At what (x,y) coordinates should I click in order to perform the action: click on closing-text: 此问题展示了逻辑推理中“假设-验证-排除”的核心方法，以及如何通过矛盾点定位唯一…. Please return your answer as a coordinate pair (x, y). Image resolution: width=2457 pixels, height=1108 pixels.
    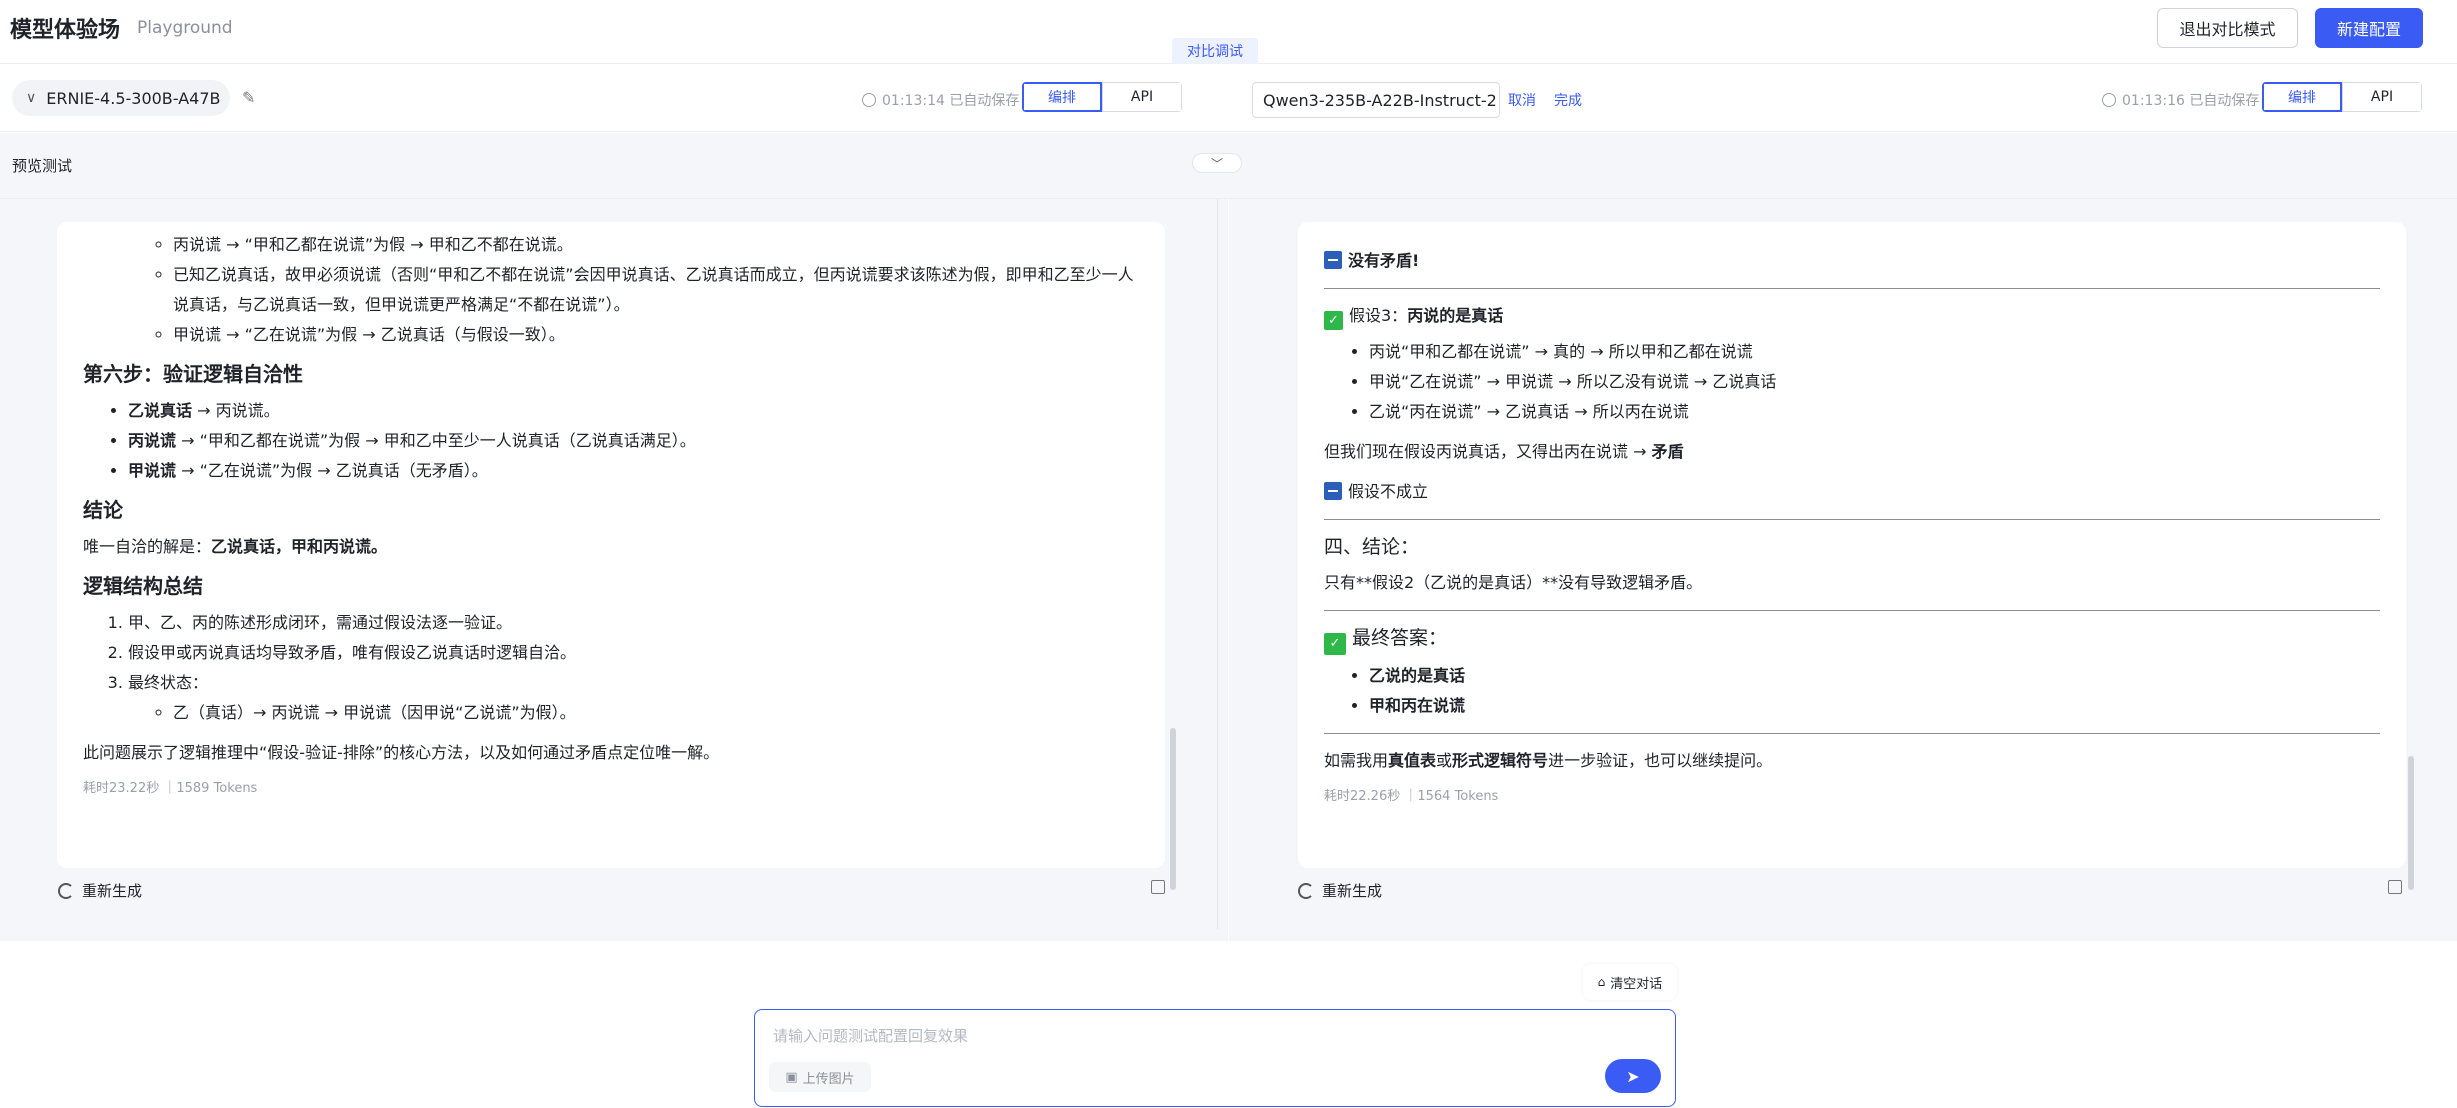
    Looking at the image, I should click on (401, 752).